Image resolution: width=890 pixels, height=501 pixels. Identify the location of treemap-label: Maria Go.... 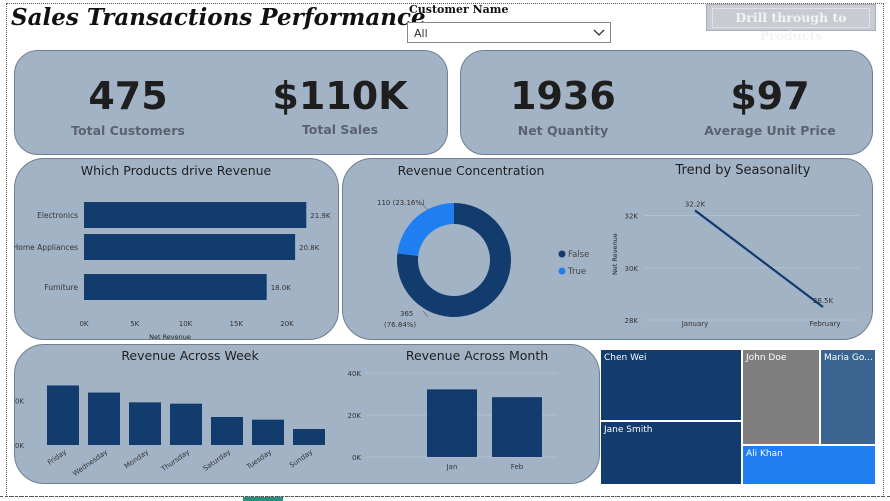
(848, 358).